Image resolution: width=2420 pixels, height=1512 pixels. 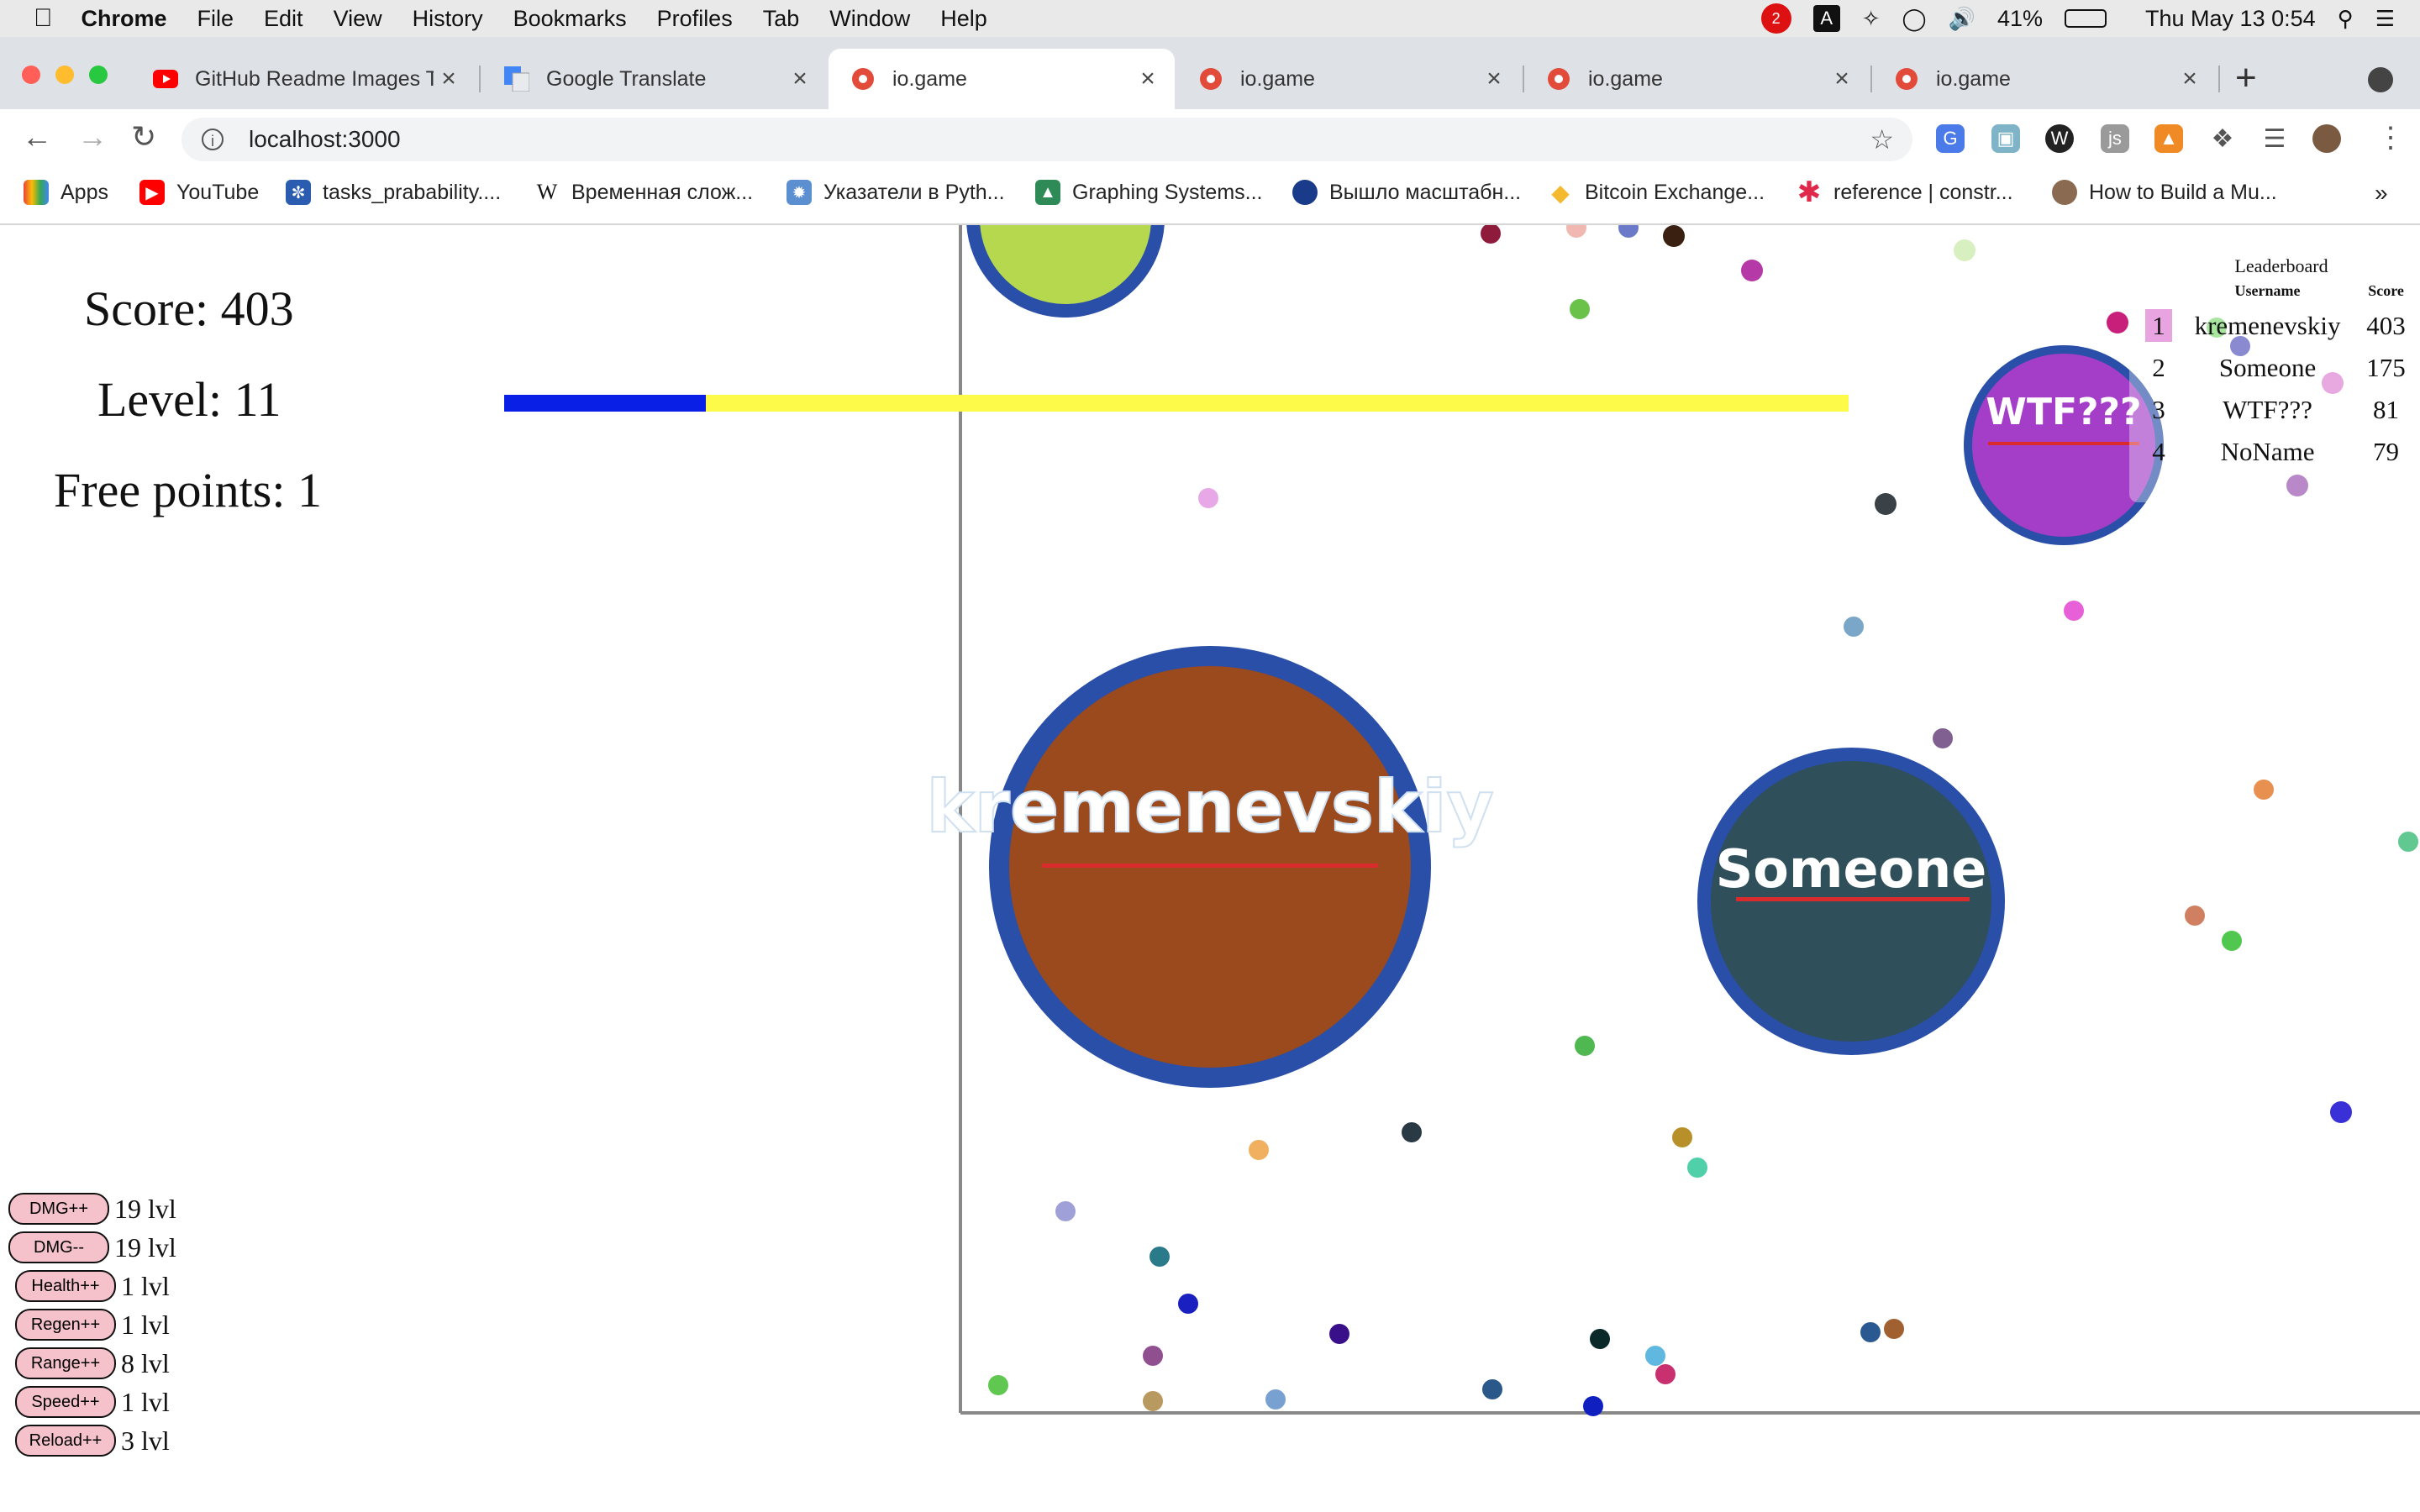 What do you see at coordinates (2230, 19) in the screenshot?
I see `menu-clock: Thu May 13 0:54` at bounding box center [2230, 19].